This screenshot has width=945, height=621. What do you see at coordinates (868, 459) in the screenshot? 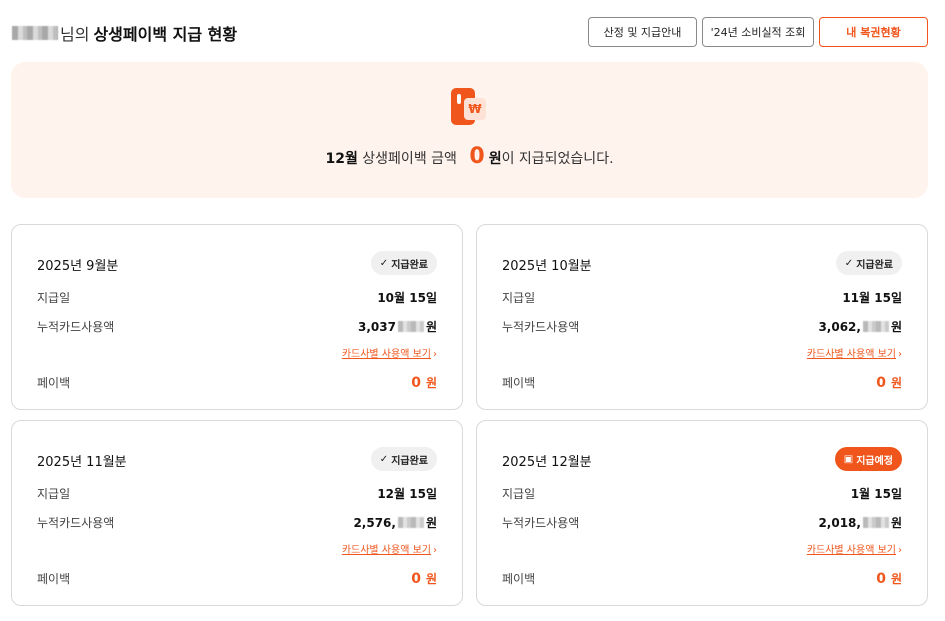
I see `status-badge: ▣ 지급예정` at bounding box center [868, 459].